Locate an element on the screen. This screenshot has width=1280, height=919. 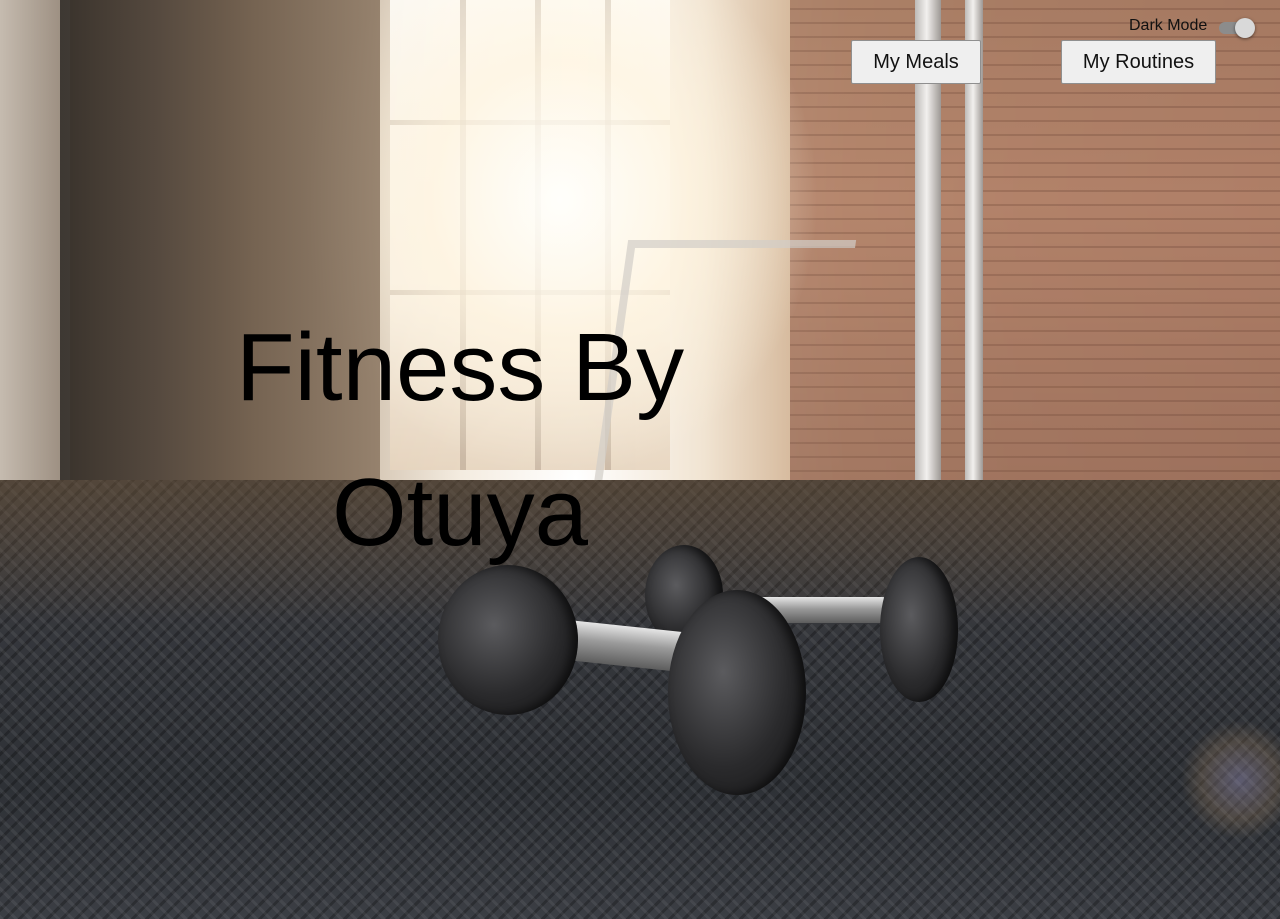
dark-mode-control: Dark Mode is located at coordinates (1192, 27).